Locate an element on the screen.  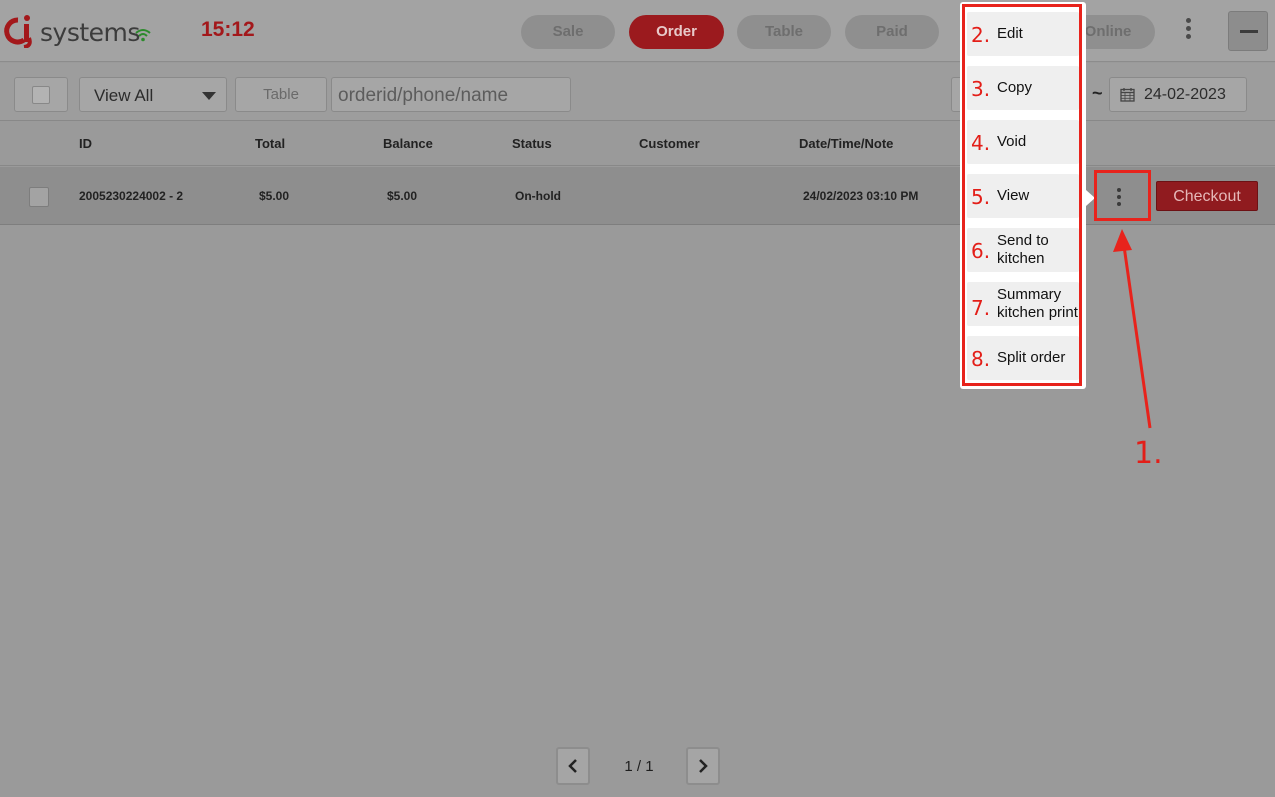
minus-icon is located at coordinates (1249, 31).